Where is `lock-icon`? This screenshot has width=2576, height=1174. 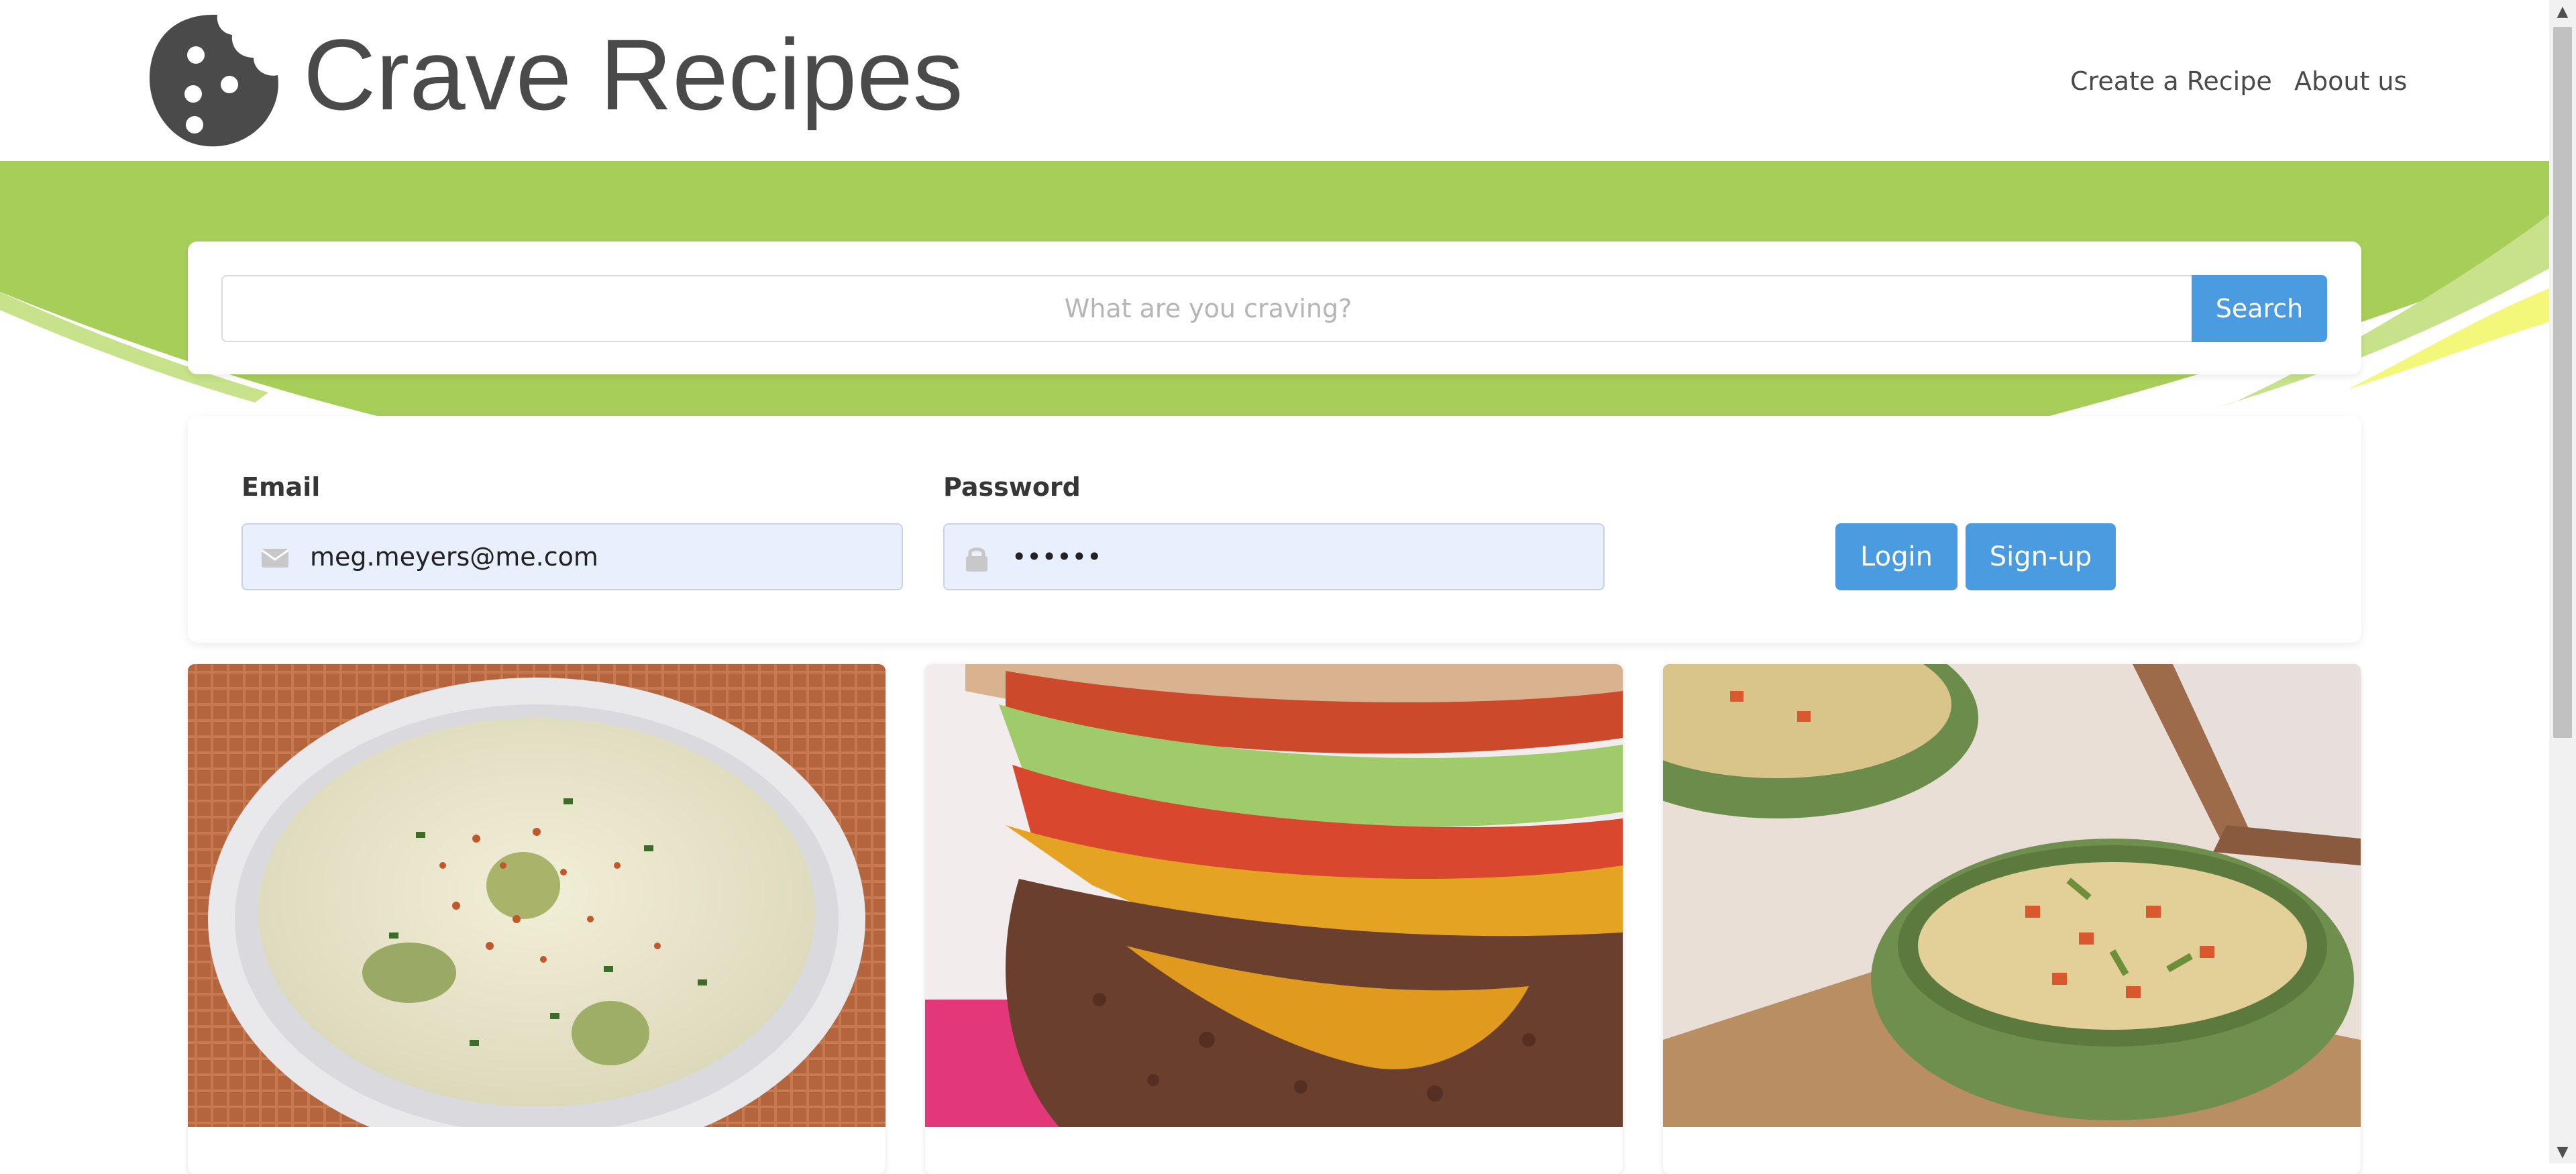
lock-icon is located at coordinates (976, 559).